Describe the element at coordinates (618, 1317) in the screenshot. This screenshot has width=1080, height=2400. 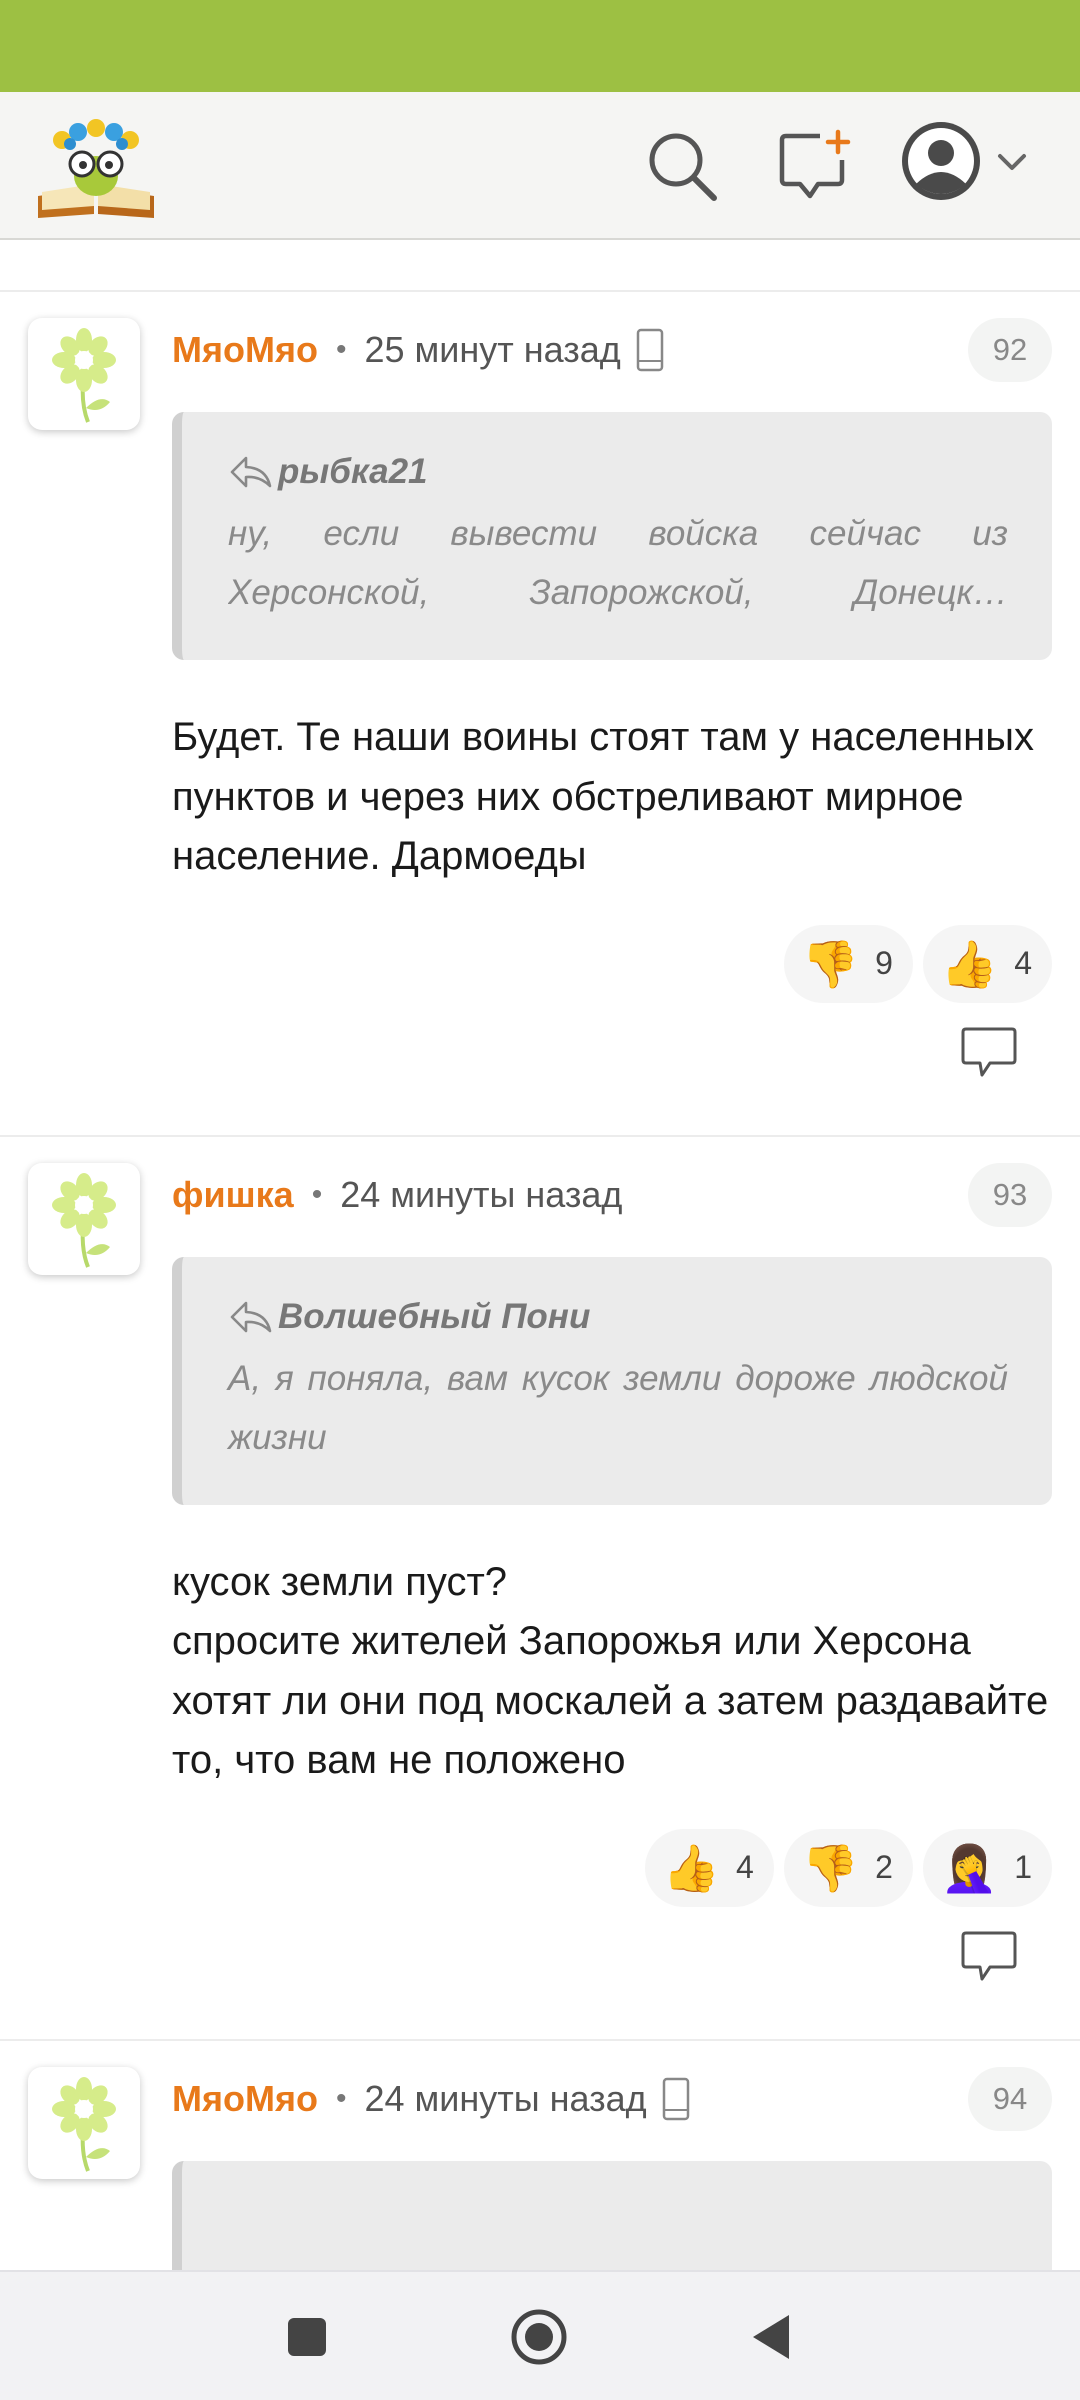
I see `quote-author-row: Волшебный Пони` at that location.